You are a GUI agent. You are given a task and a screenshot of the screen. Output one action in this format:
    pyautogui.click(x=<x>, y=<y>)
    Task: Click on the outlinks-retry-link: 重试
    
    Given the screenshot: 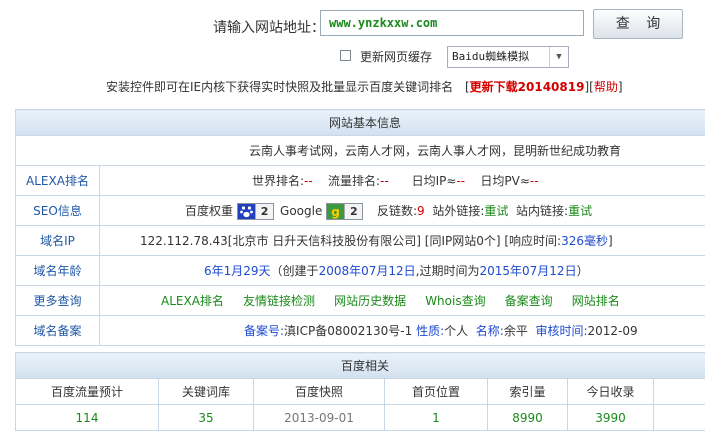 What is the action you would take?
    pyautogui.click(x=496, y=211)
    